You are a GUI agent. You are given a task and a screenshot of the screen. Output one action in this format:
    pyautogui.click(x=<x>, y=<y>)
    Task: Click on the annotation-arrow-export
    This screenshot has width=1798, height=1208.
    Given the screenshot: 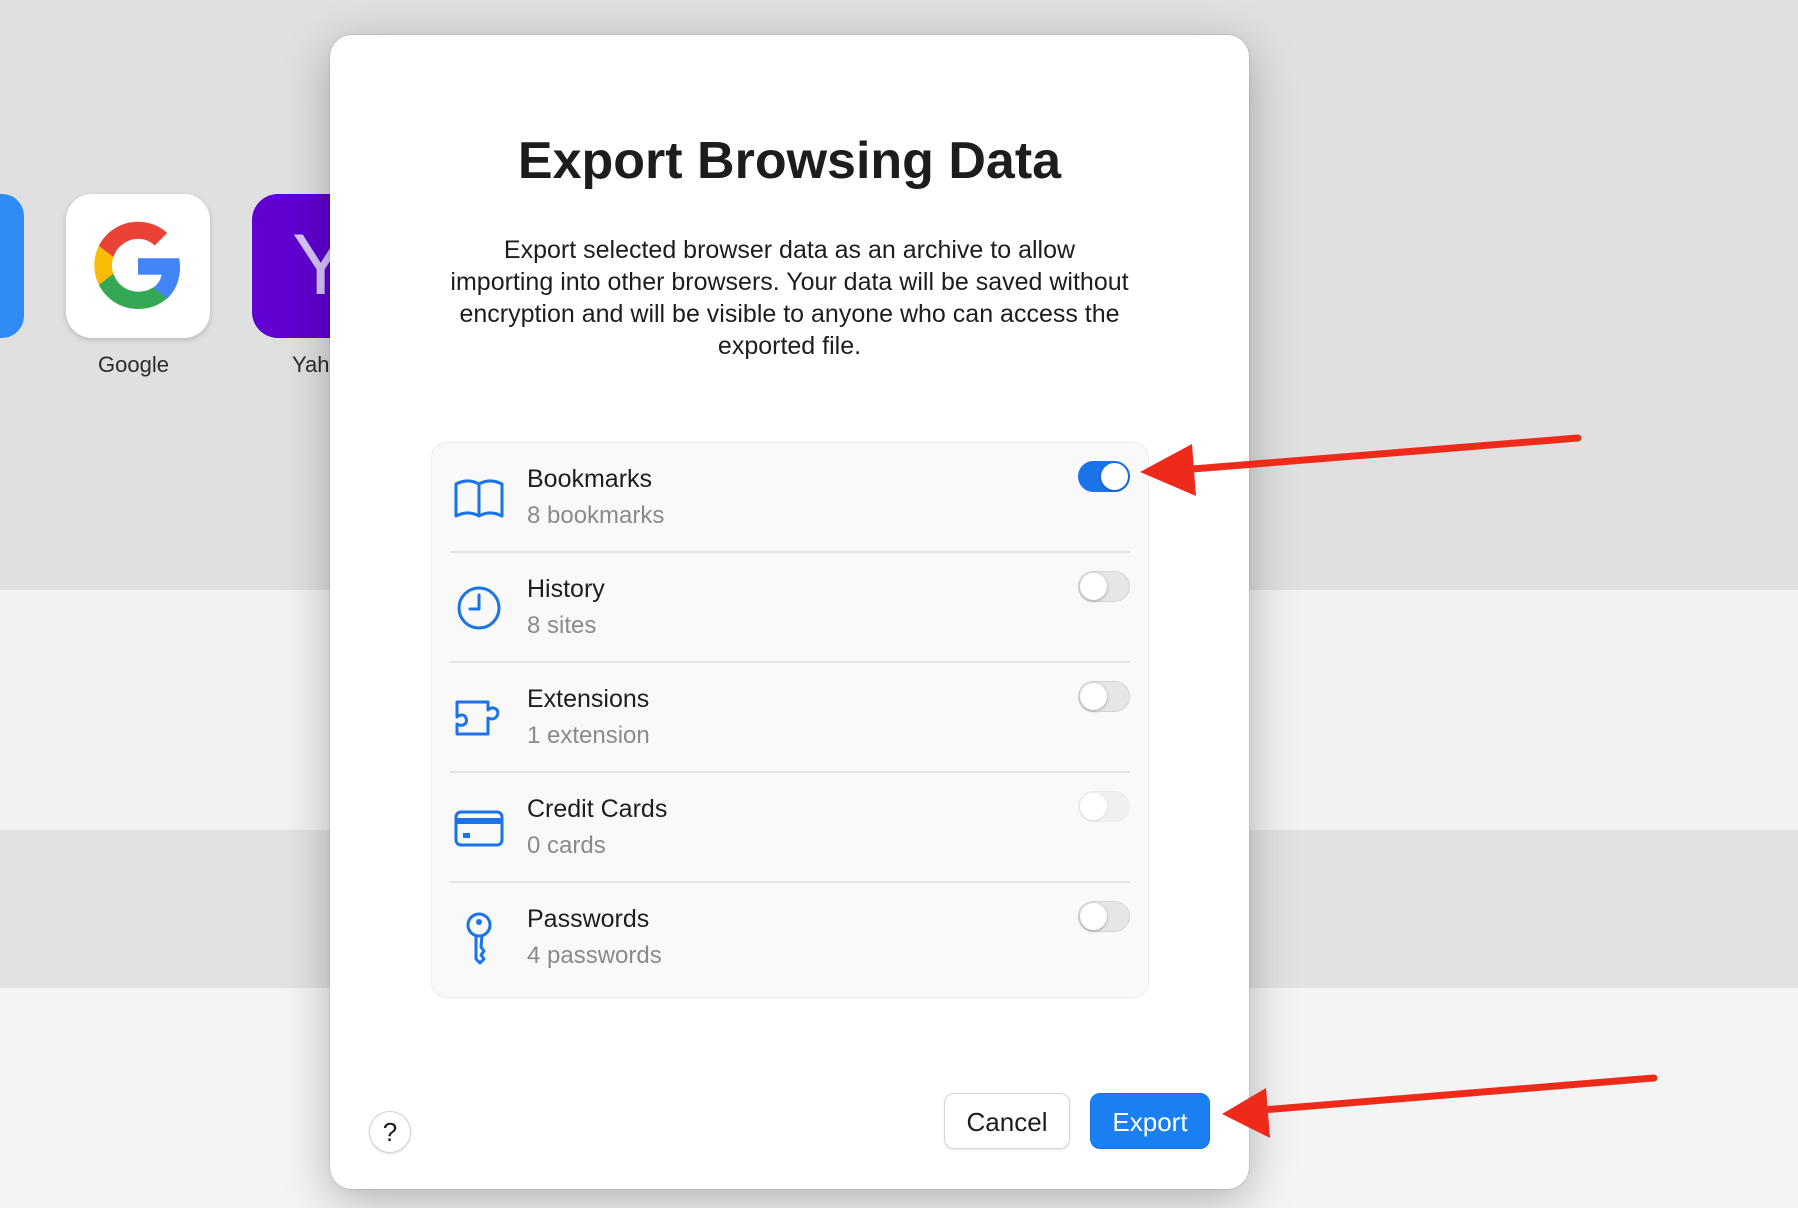 What is the action you would take?
    pyautogui.click(x=1440, y=1106)
    